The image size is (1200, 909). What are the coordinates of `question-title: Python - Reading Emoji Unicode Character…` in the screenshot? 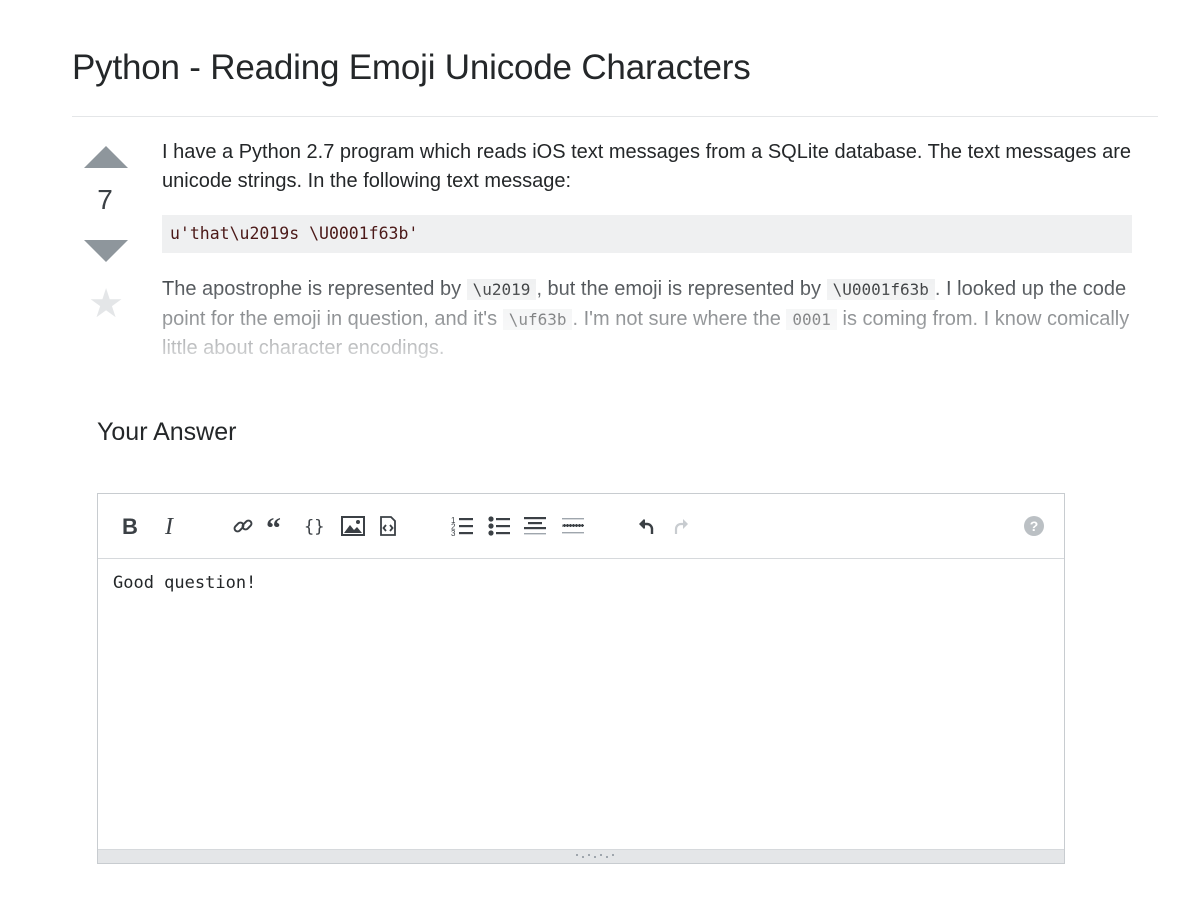 It's located at (411, 68).